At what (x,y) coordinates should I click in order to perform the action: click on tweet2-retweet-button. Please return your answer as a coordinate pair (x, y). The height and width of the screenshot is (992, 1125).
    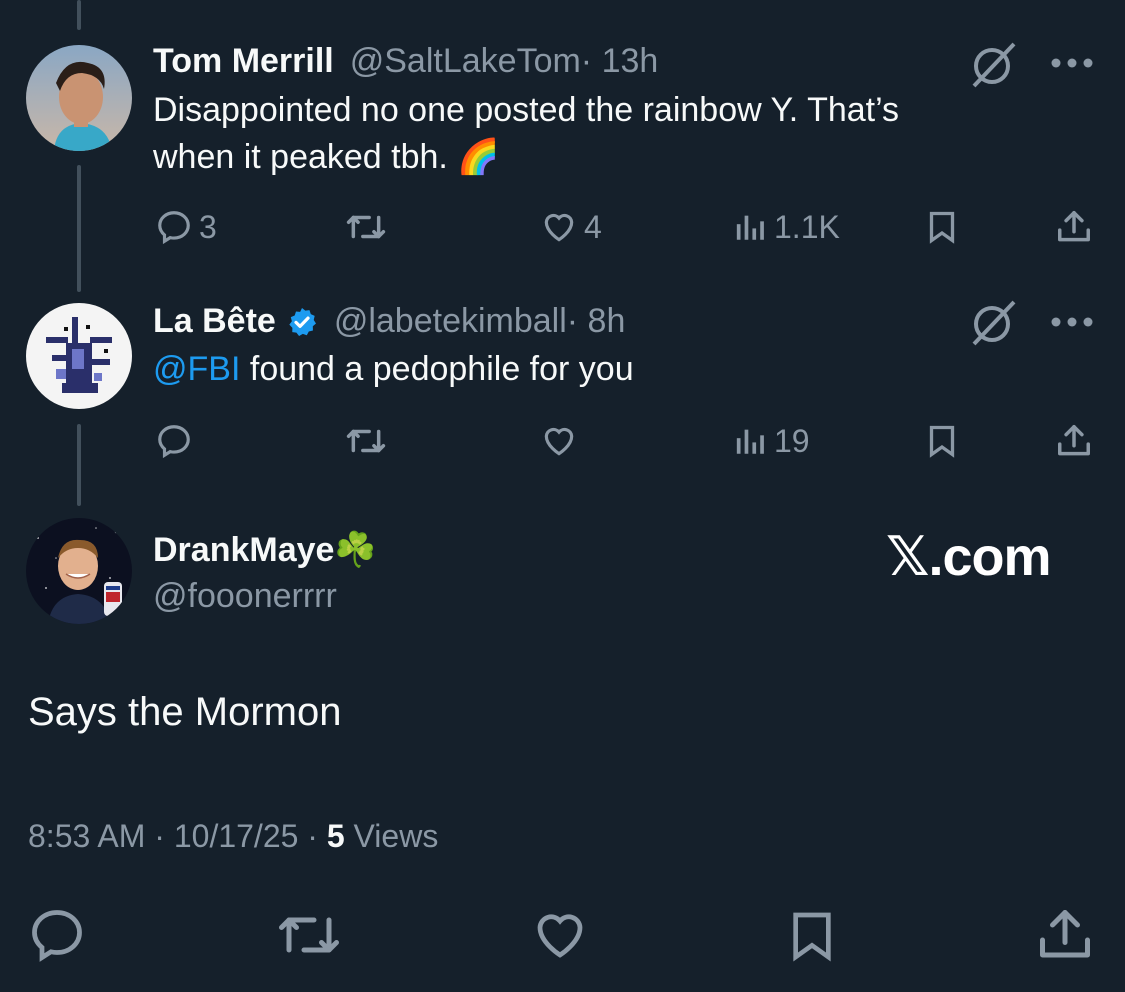
    Looking at the image, I should click on (366, 441).